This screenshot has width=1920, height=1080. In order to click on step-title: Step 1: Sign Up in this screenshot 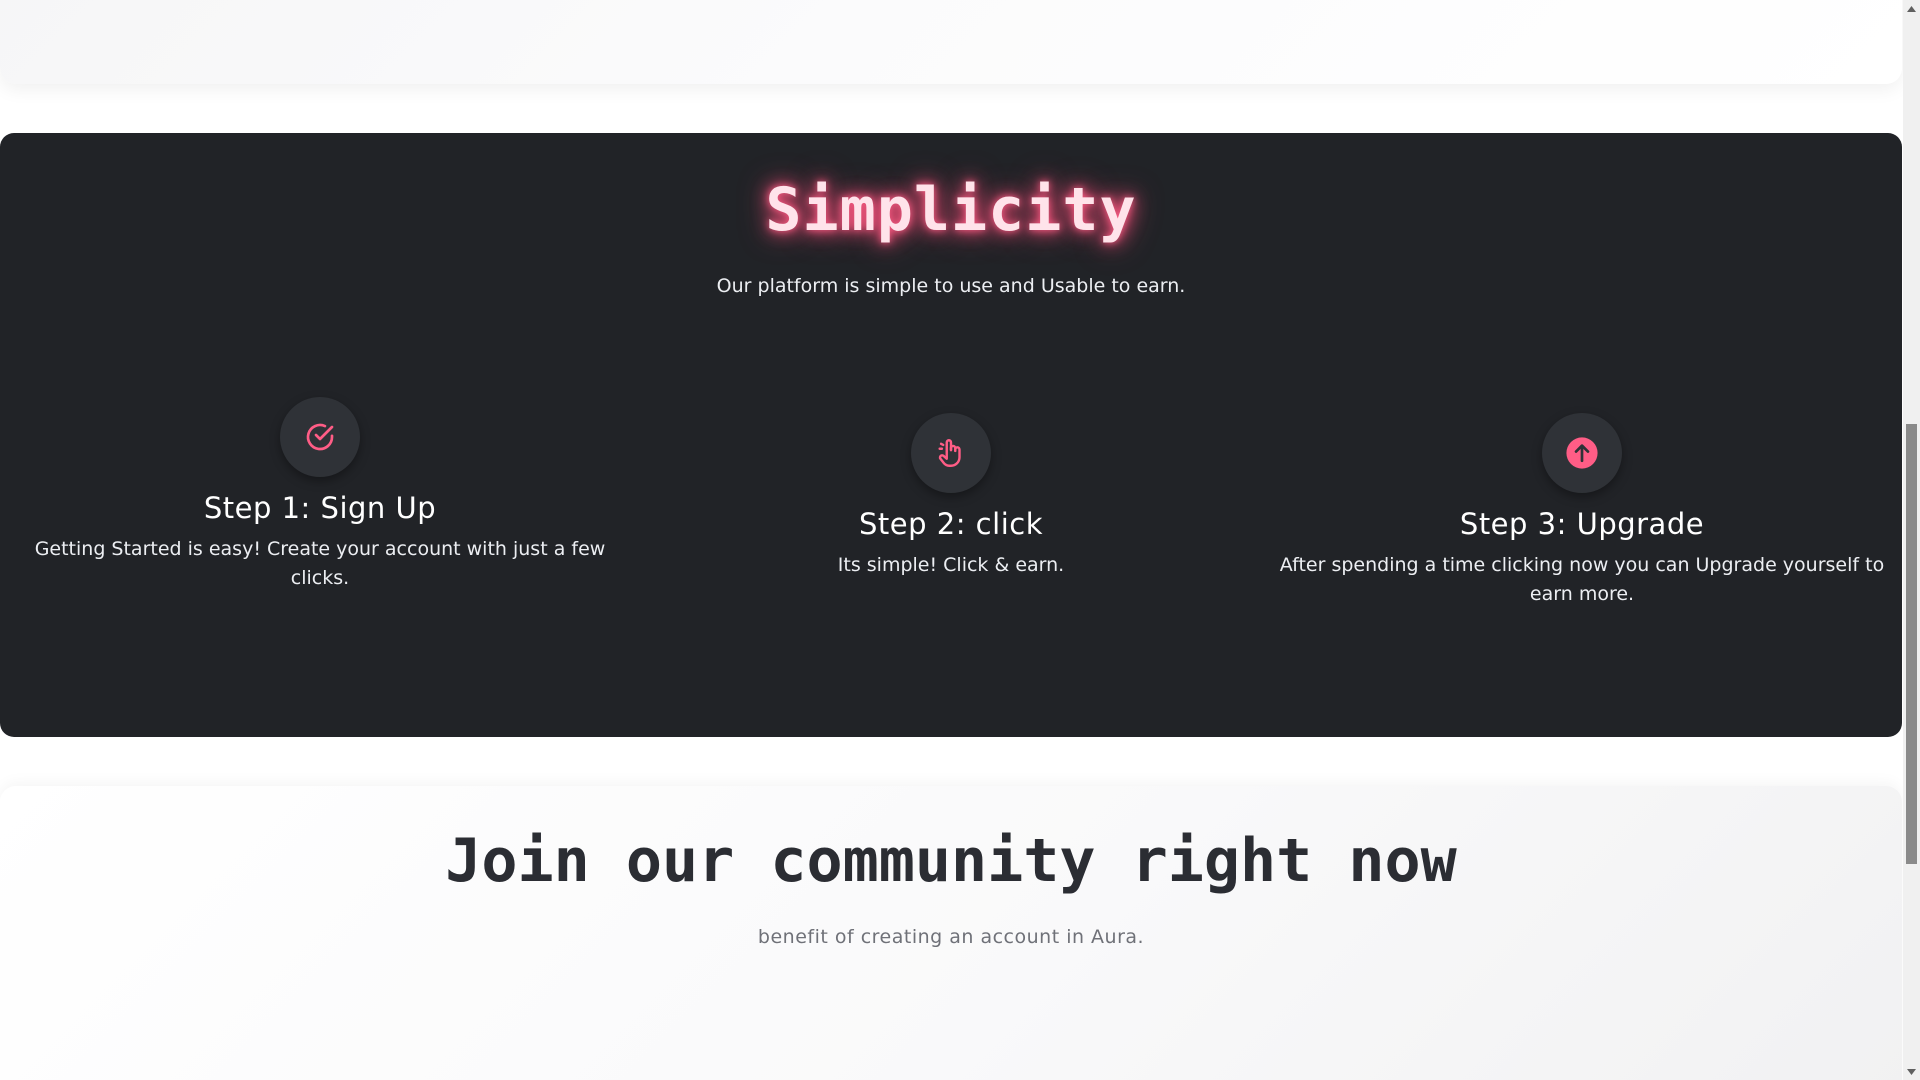, I will do `click(320, 508)`.